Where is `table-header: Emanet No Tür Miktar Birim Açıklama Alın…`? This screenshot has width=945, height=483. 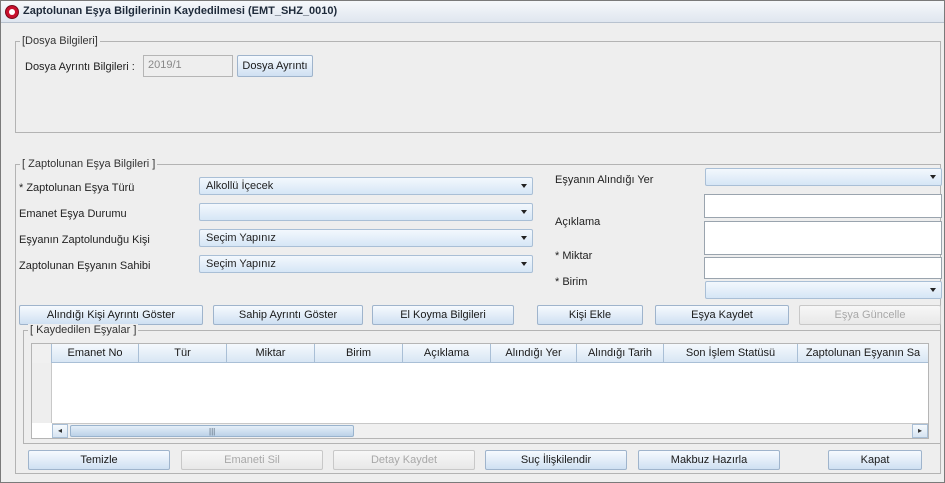 table-header: Emanet No Tür Miktar Birim Açıklama Alın… is located at coordinates (480, 353).